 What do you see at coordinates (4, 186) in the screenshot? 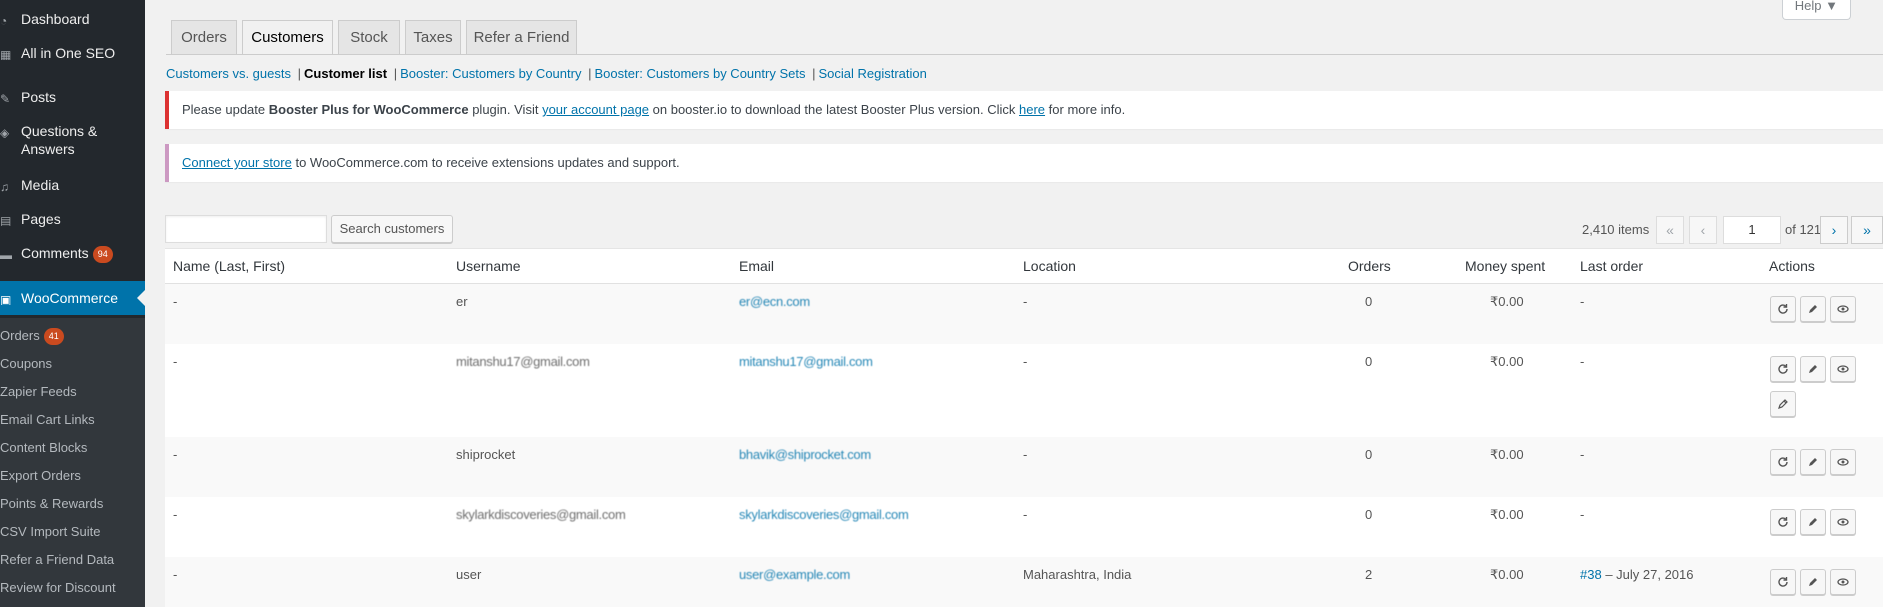
I see `media-icon: ♫` at bounding box center [4, 186].